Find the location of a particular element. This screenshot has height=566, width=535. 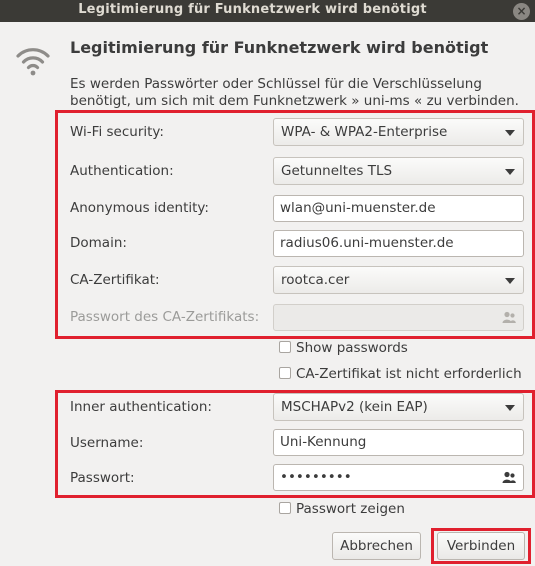

wifi-icon is located at coordinates (33, 62).